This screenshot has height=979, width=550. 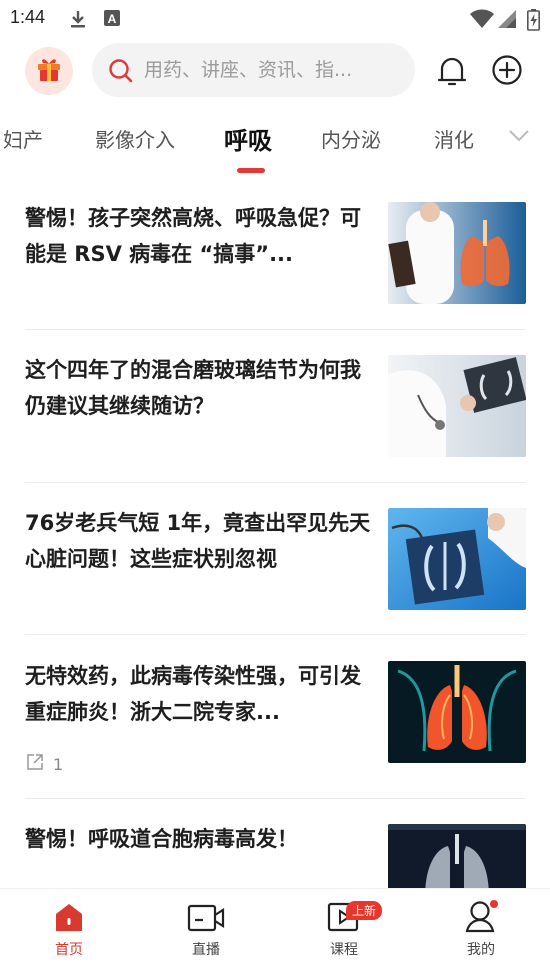 What do you see at coordinates (457, 406) in the screenshot?
I see `doctor-xray-image` at bounding box center [457, 406].